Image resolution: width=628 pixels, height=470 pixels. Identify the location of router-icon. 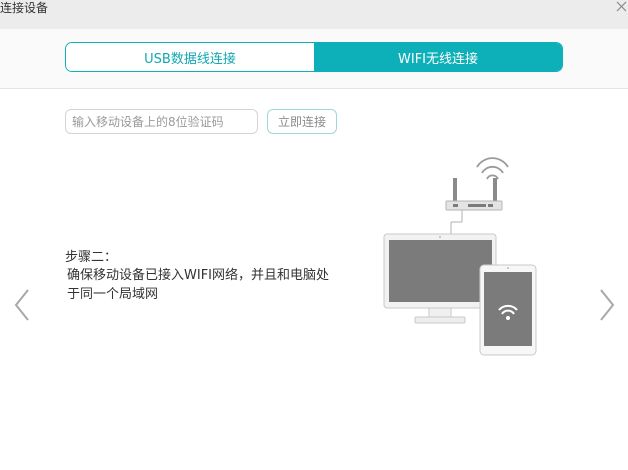
(477, 196).